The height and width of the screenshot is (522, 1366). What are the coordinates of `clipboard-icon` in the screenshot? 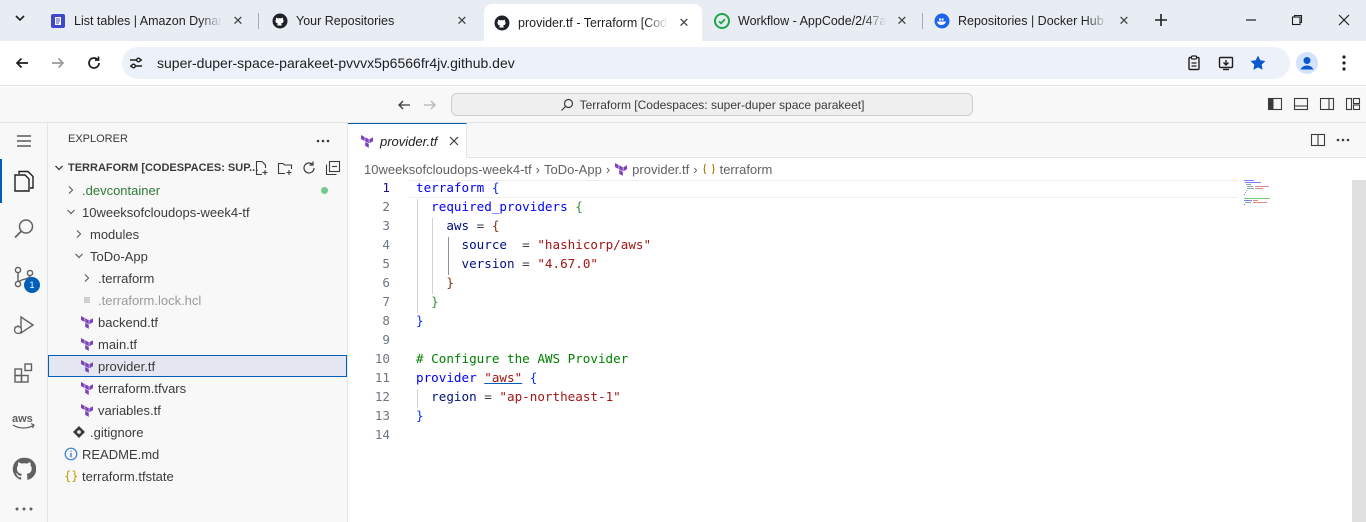 It's located at (1194, 63).